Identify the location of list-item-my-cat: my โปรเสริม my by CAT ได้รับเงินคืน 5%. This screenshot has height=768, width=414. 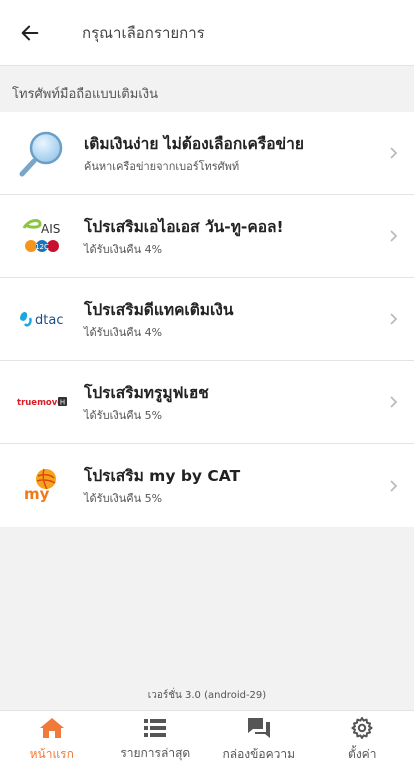
(207, 485).